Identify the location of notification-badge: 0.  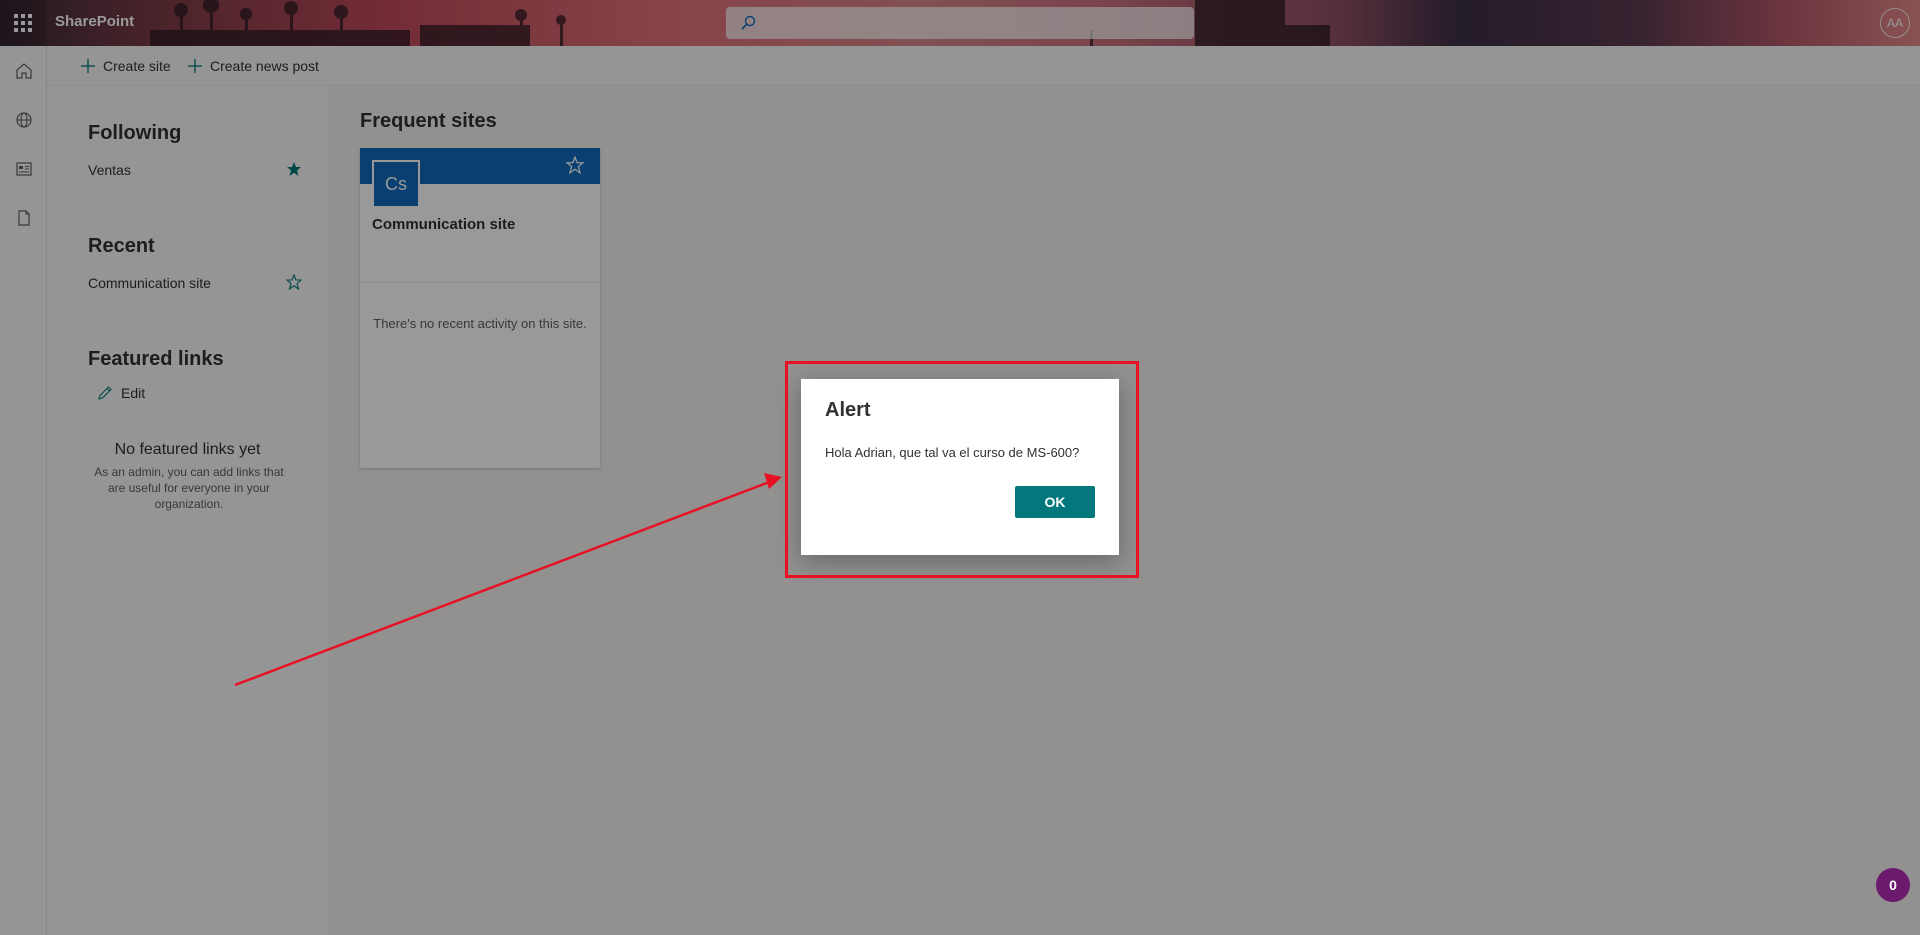
(1893, 885).